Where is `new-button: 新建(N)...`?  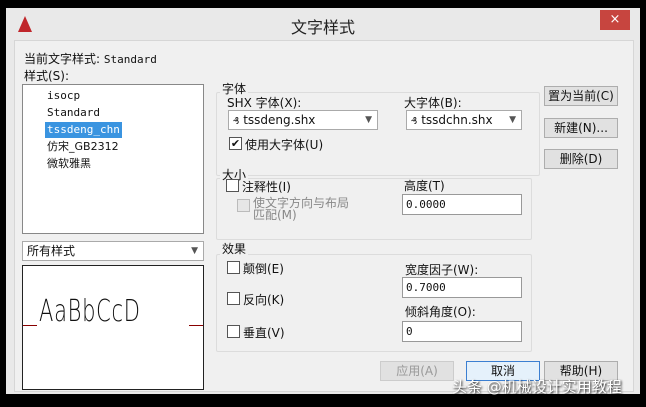 new-button: 新建(N)... is located at coordinates (581, 128).